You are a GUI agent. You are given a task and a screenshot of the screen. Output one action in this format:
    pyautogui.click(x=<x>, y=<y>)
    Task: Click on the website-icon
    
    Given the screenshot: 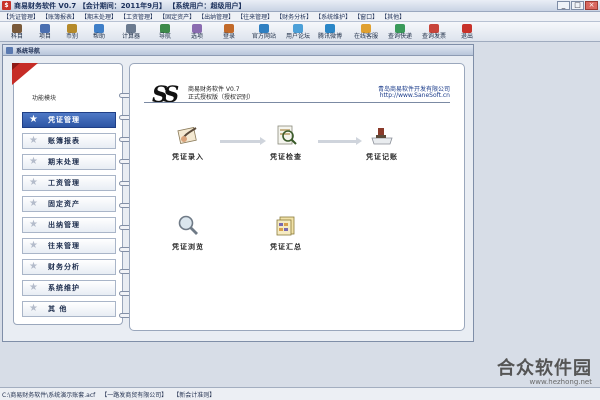 What is the action you would take?
    pyautogui.click(x=264, y=28)
    